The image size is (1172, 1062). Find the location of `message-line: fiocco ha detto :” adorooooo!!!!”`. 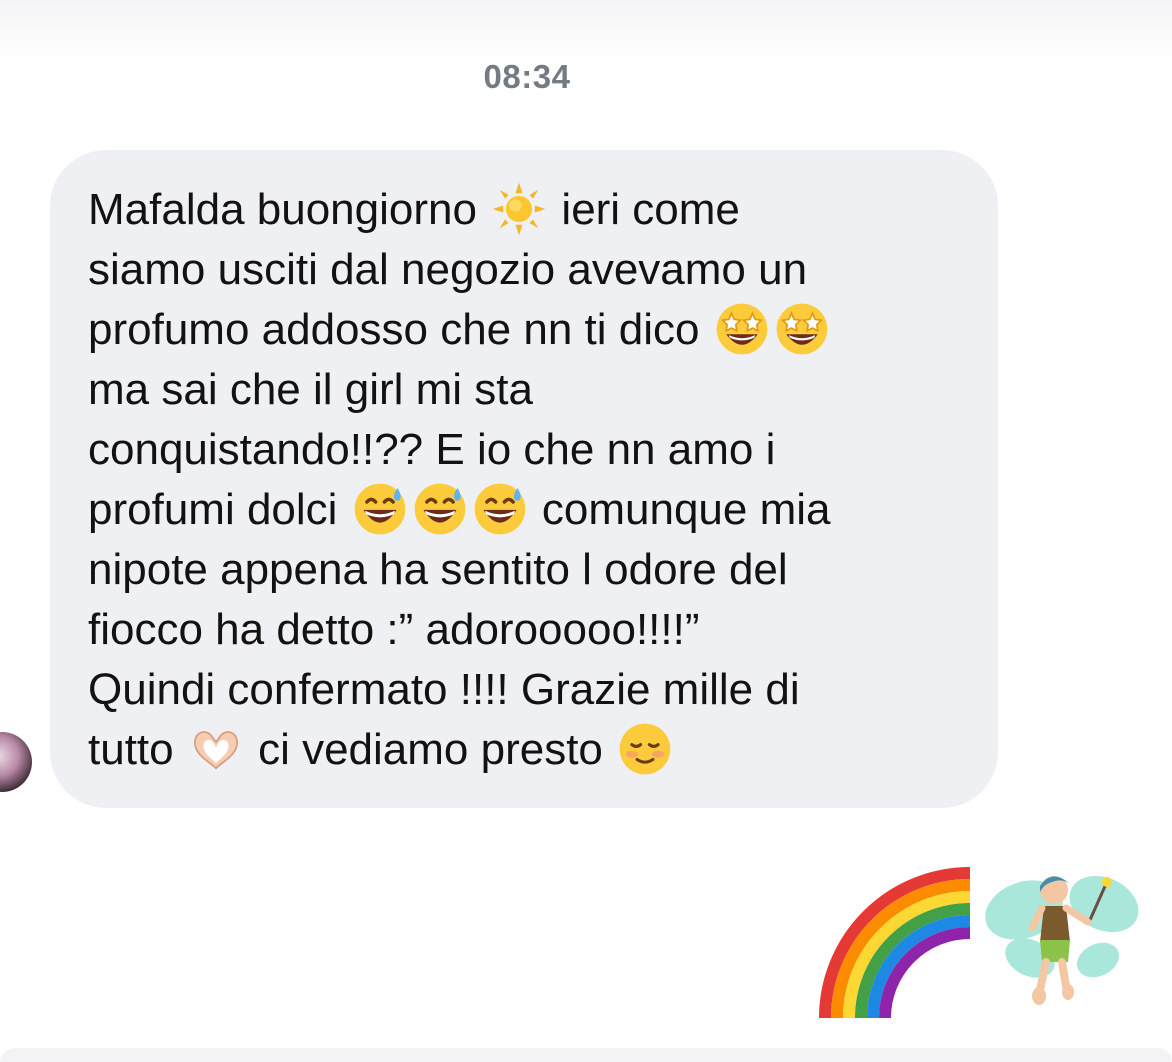

message-line: fiocco ha detto :” adorooooo!!!!” is located at coordinates (394, 629).